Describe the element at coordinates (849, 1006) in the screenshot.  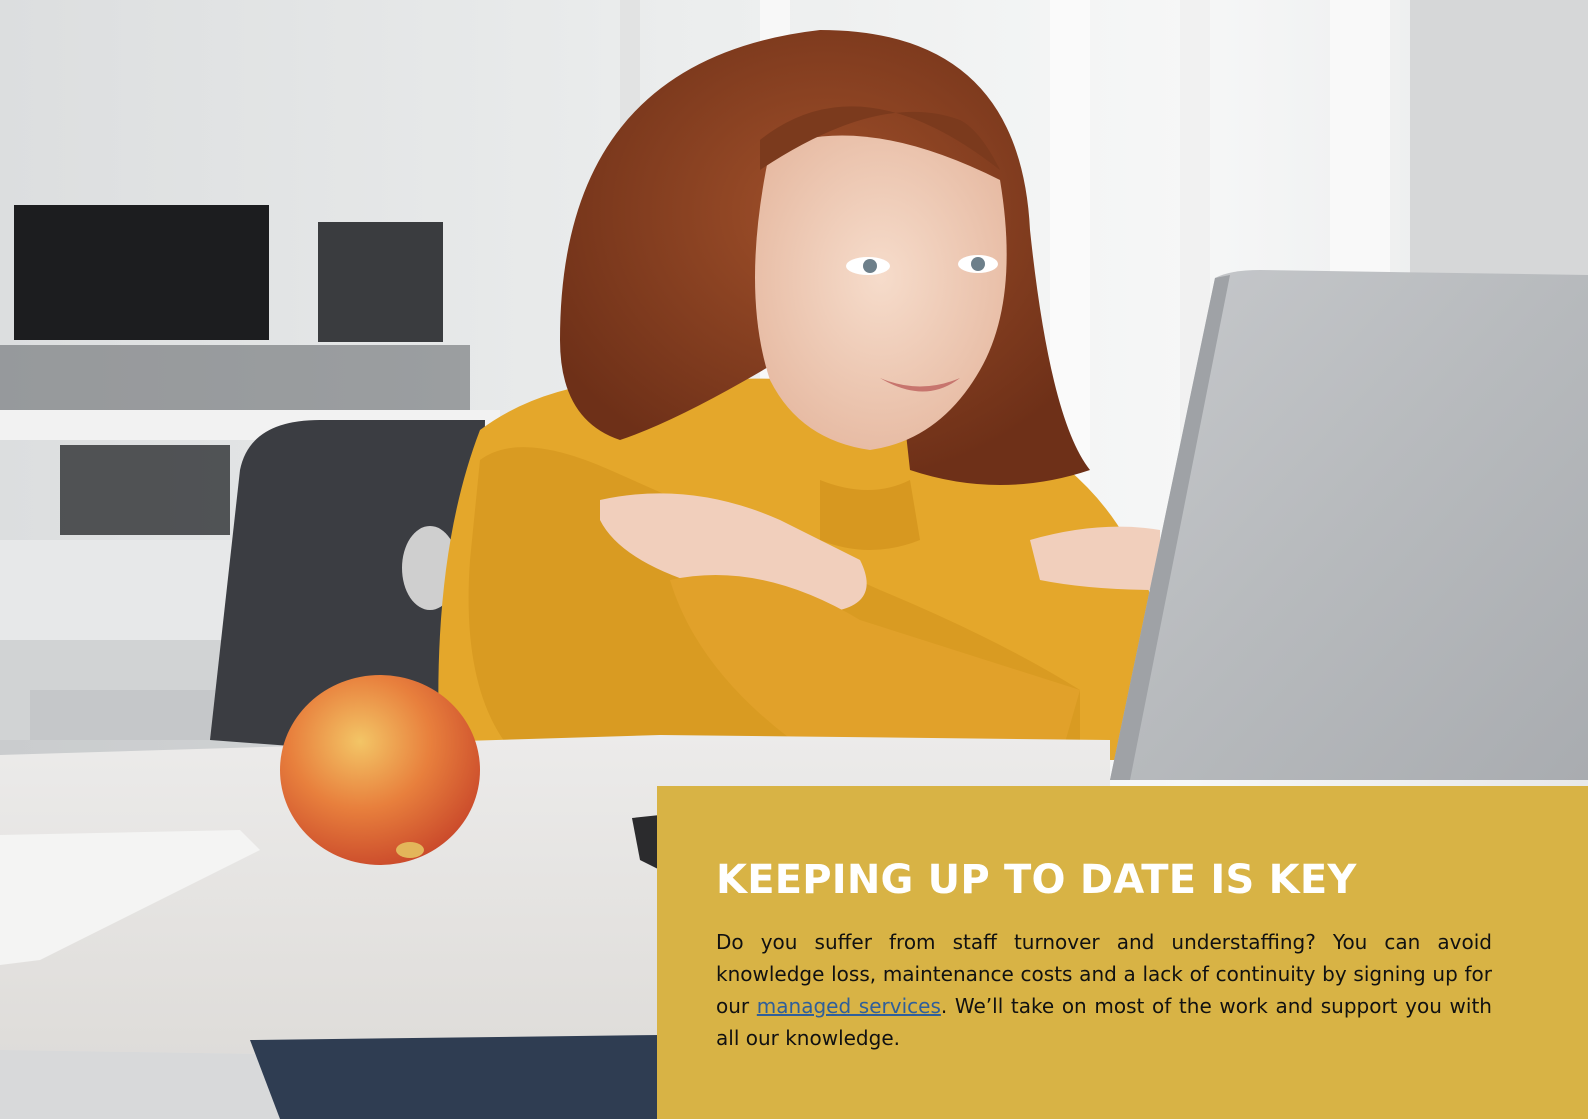
I see `managed-services-link: managed services` at that location.